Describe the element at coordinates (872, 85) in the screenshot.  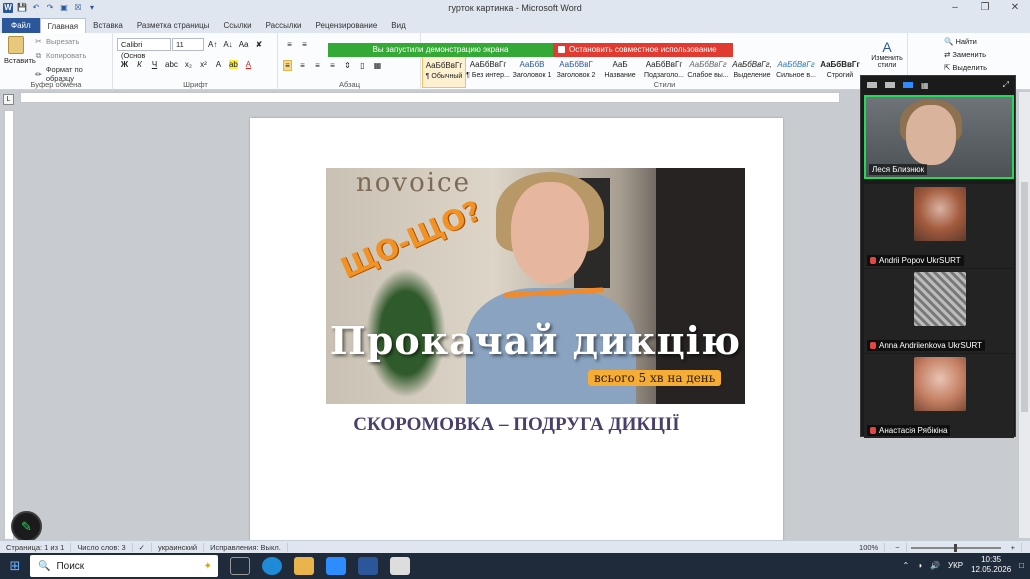
I see `minimize-panel-icon` at that location.